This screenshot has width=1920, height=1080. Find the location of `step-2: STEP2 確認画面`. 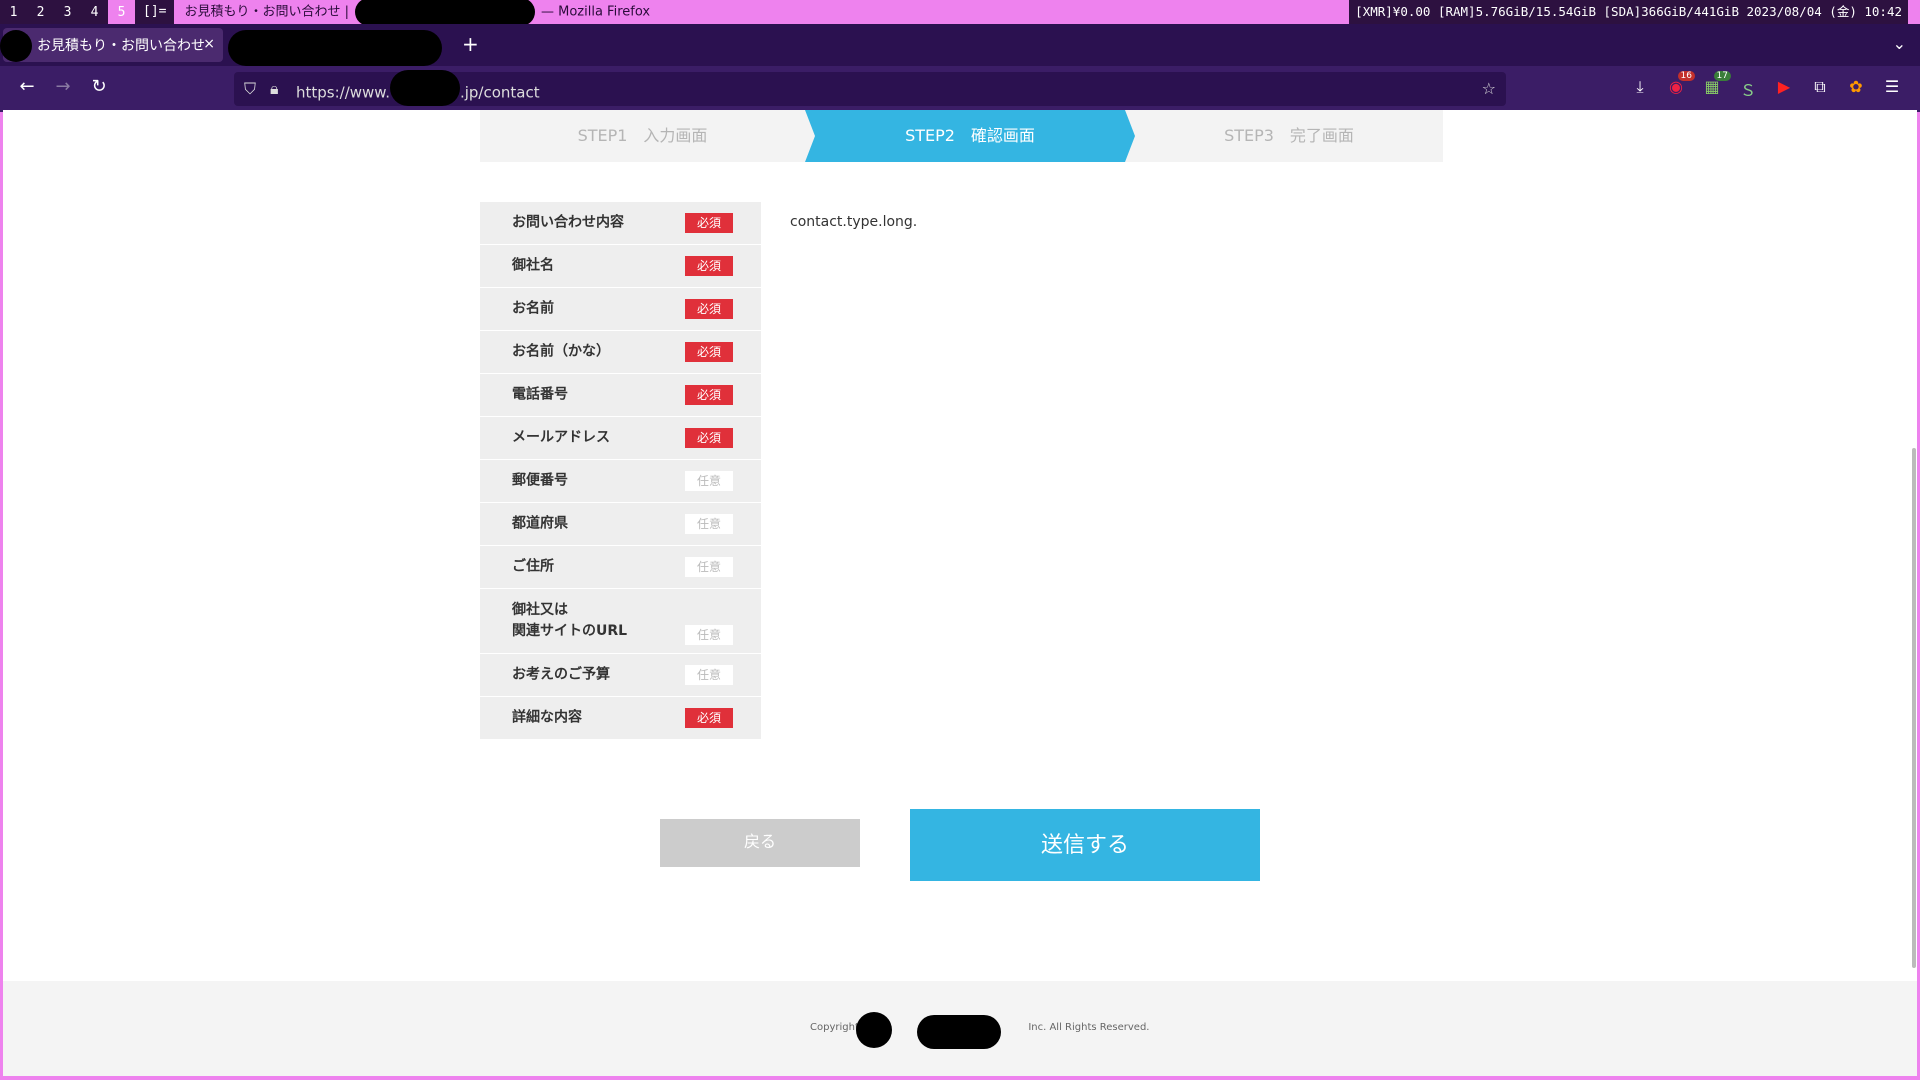

step-2: STEP2 確認画面 is located at coordinates (970, 135).